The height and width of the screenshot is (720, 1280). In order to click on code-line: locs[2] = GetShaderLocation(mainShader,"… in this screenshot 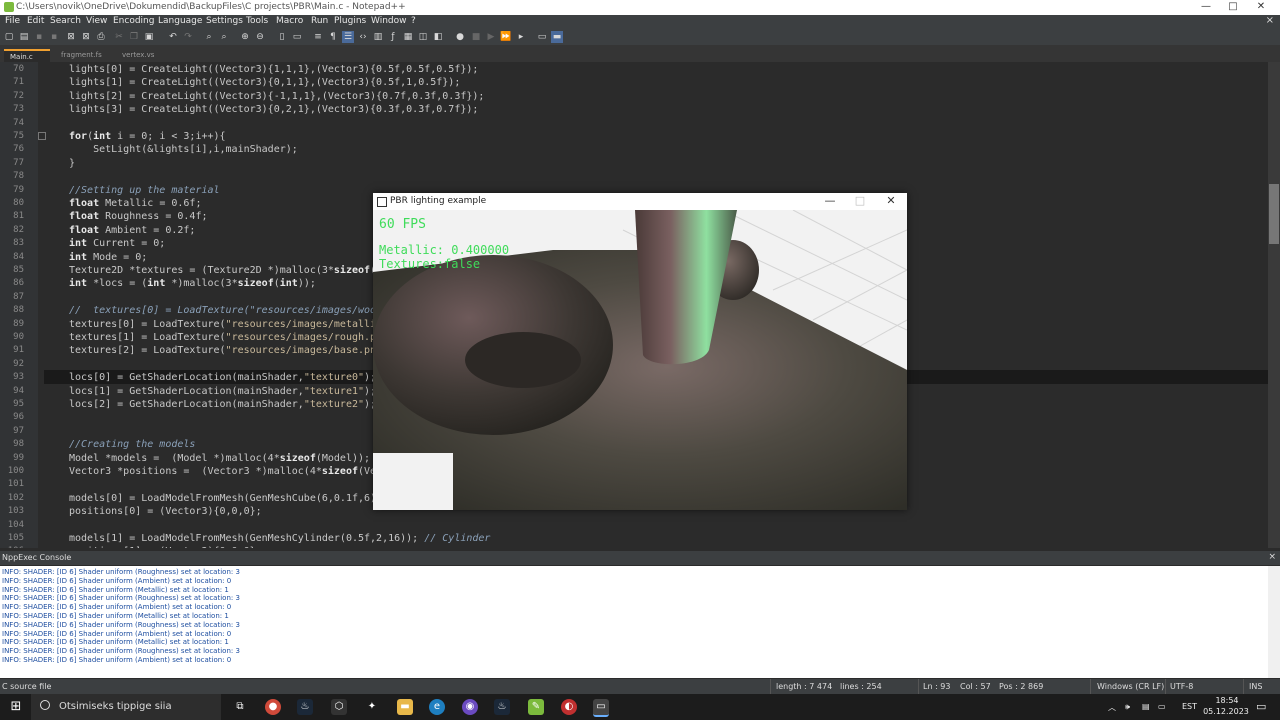, I will do `click(222, 404)`.